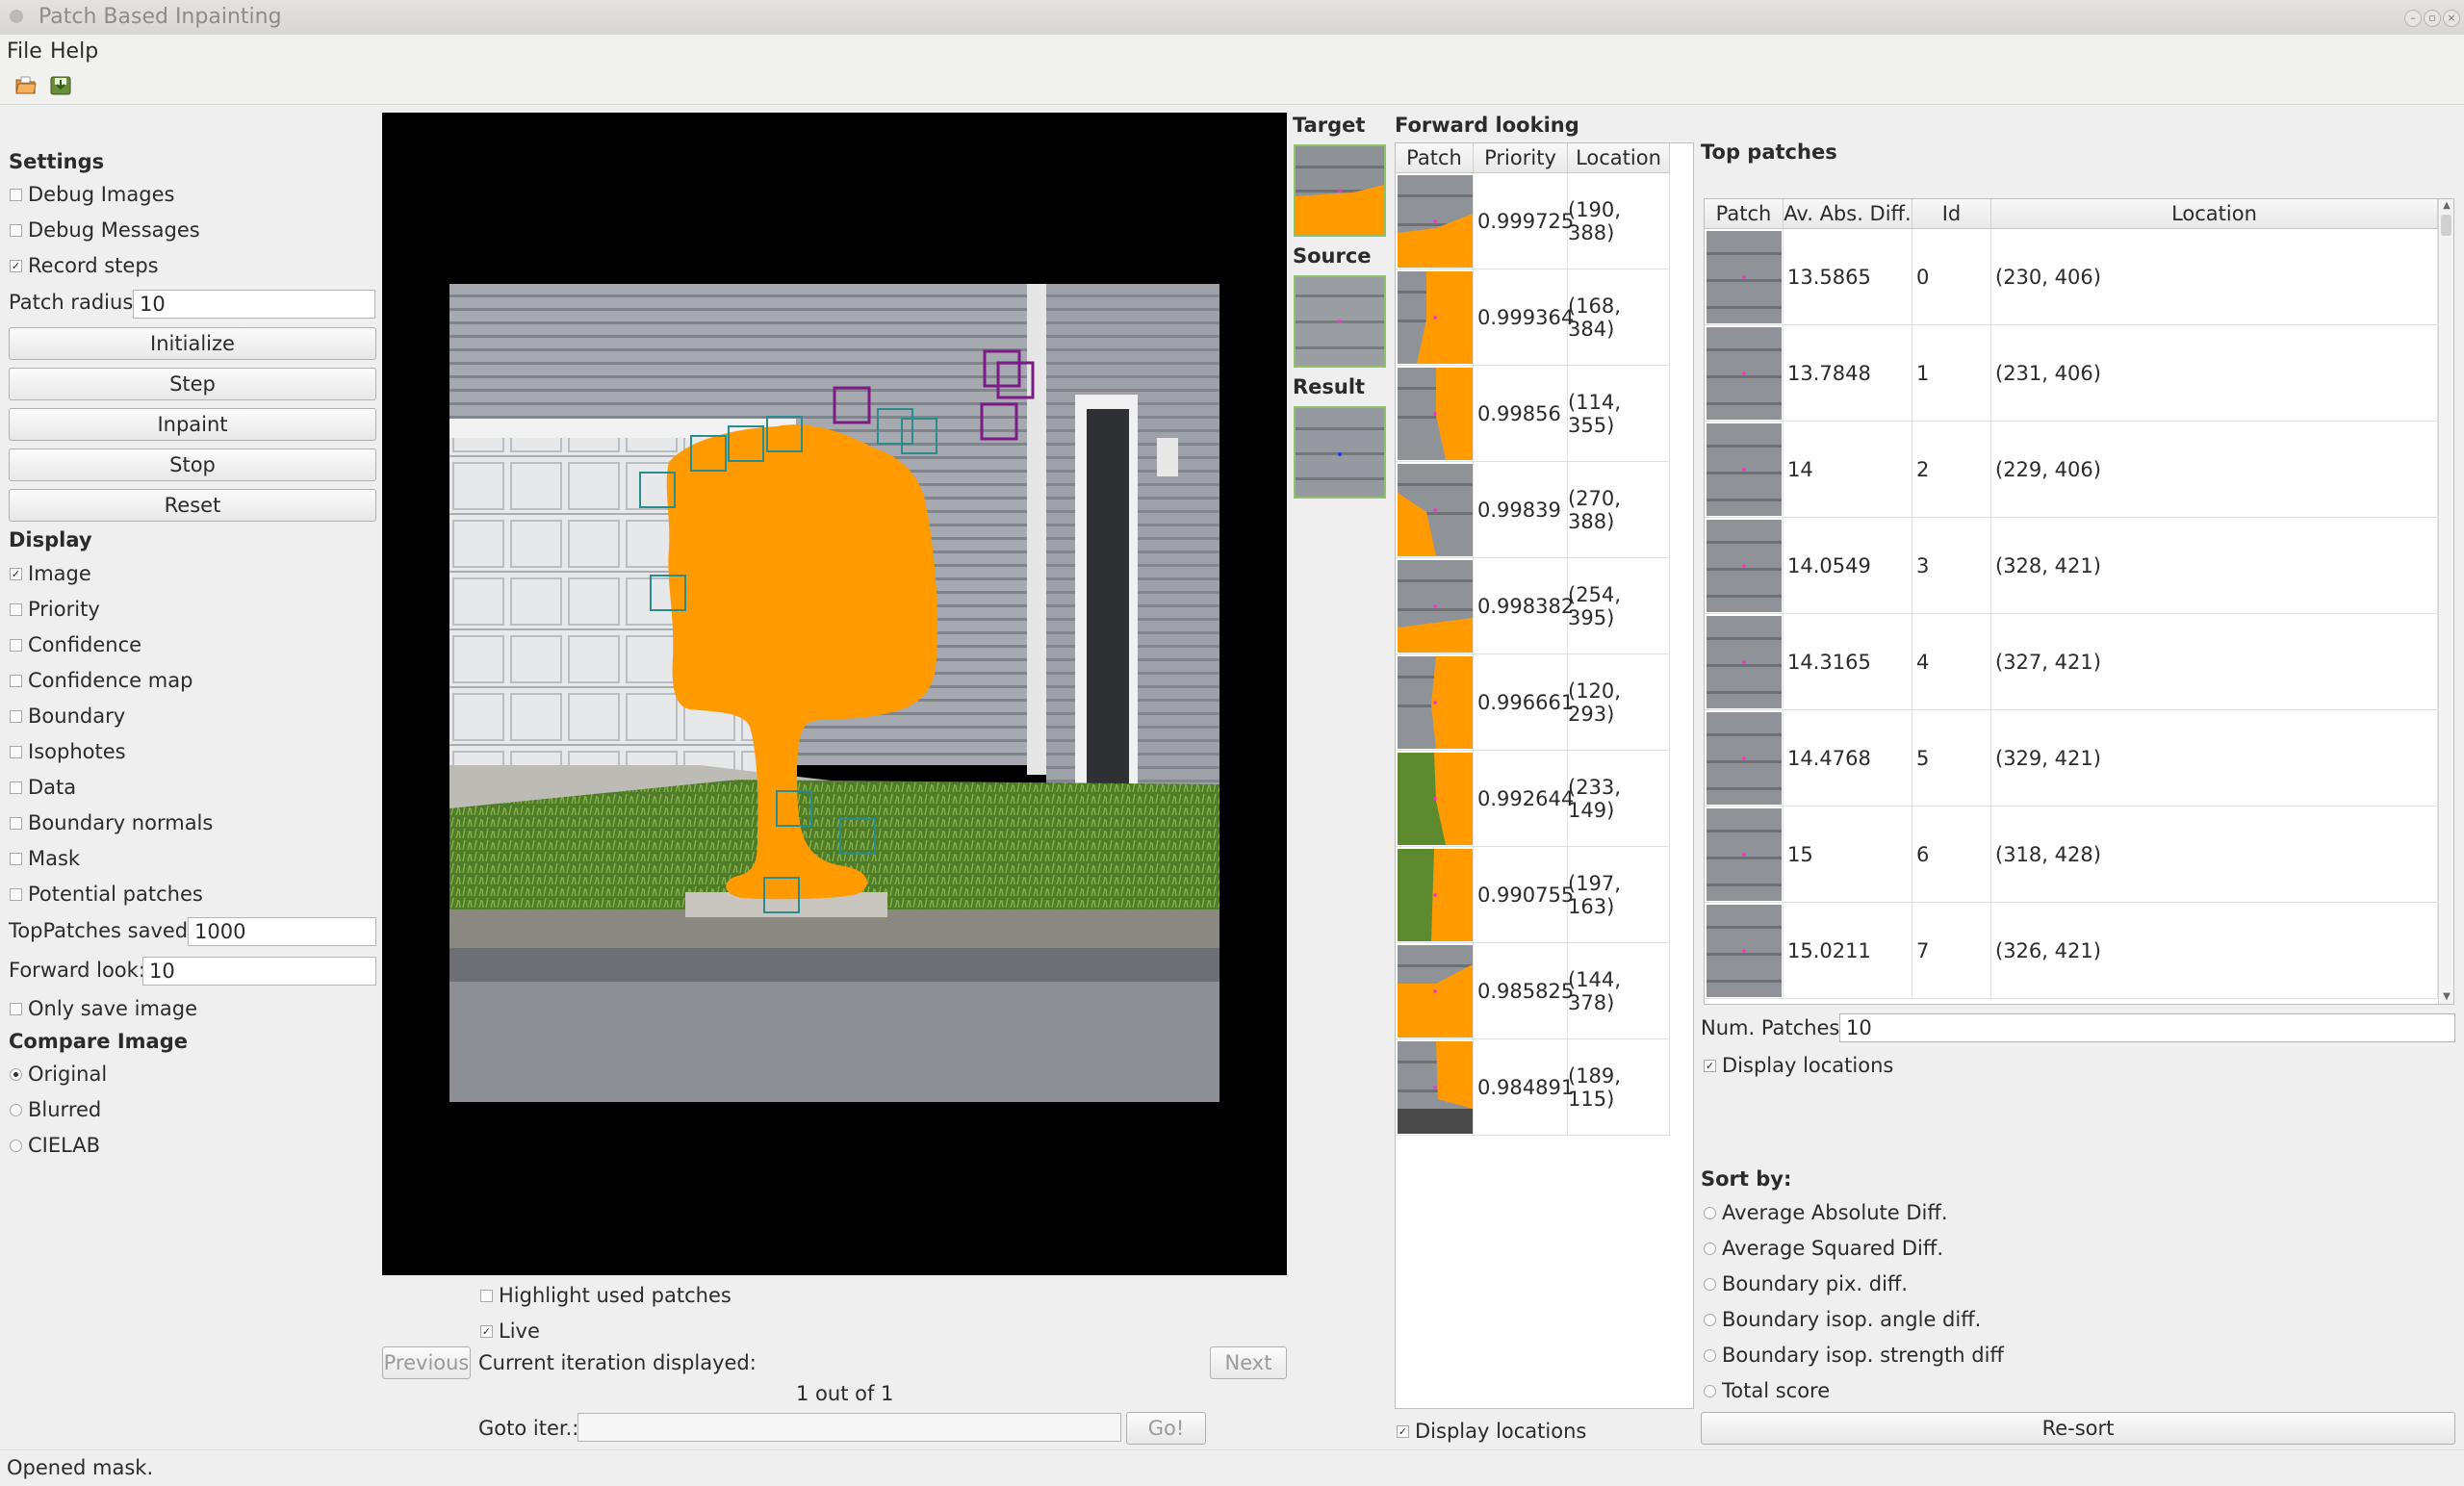  Describe the element at coordinates (1767, 1391) in the screenshot. I see `sort-total-score-radio: Total score` at that location.